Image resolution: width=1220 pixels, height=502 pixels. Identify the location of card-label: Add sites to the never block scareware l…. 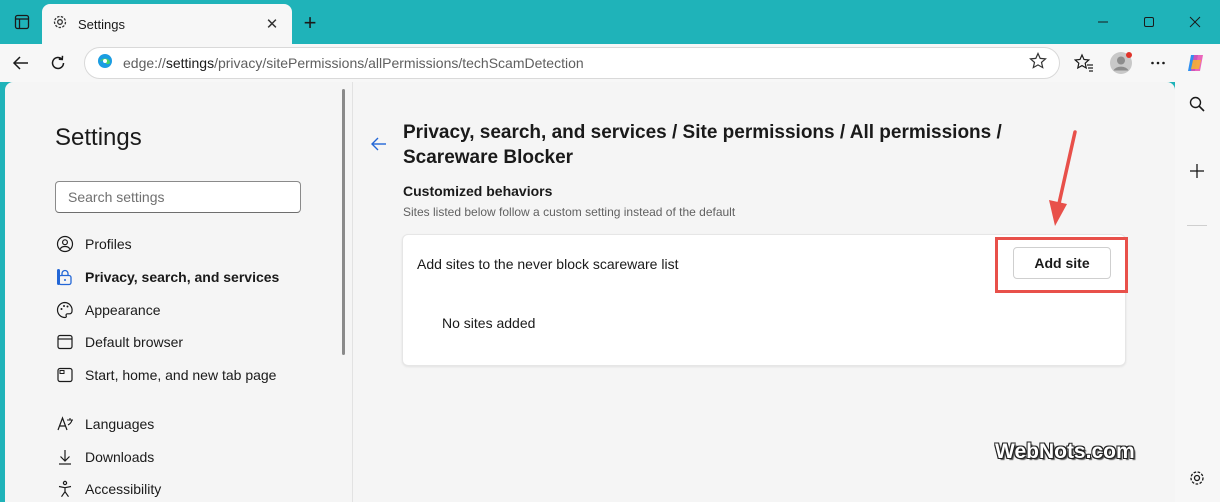
(548, 264).